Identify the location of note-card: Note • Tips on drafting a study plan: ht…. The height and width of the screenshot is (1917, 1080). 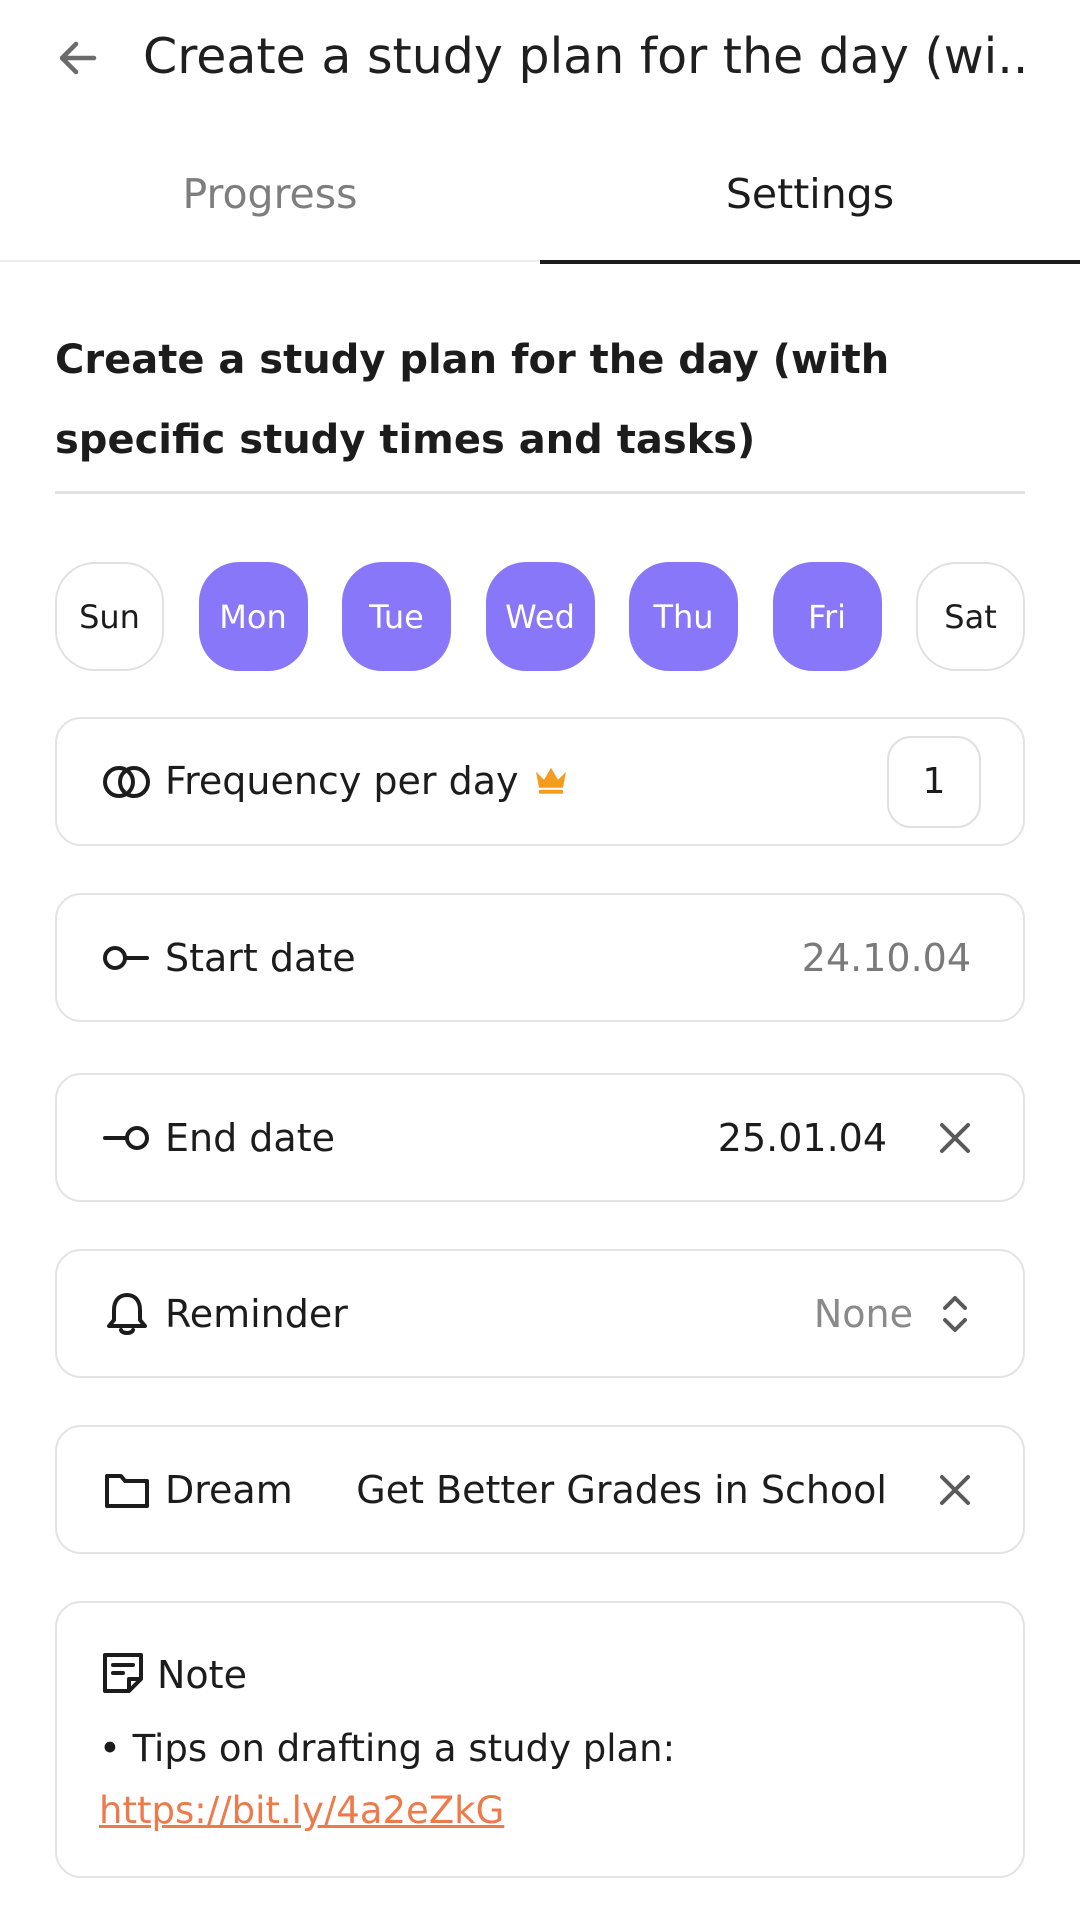
(540, 1739).